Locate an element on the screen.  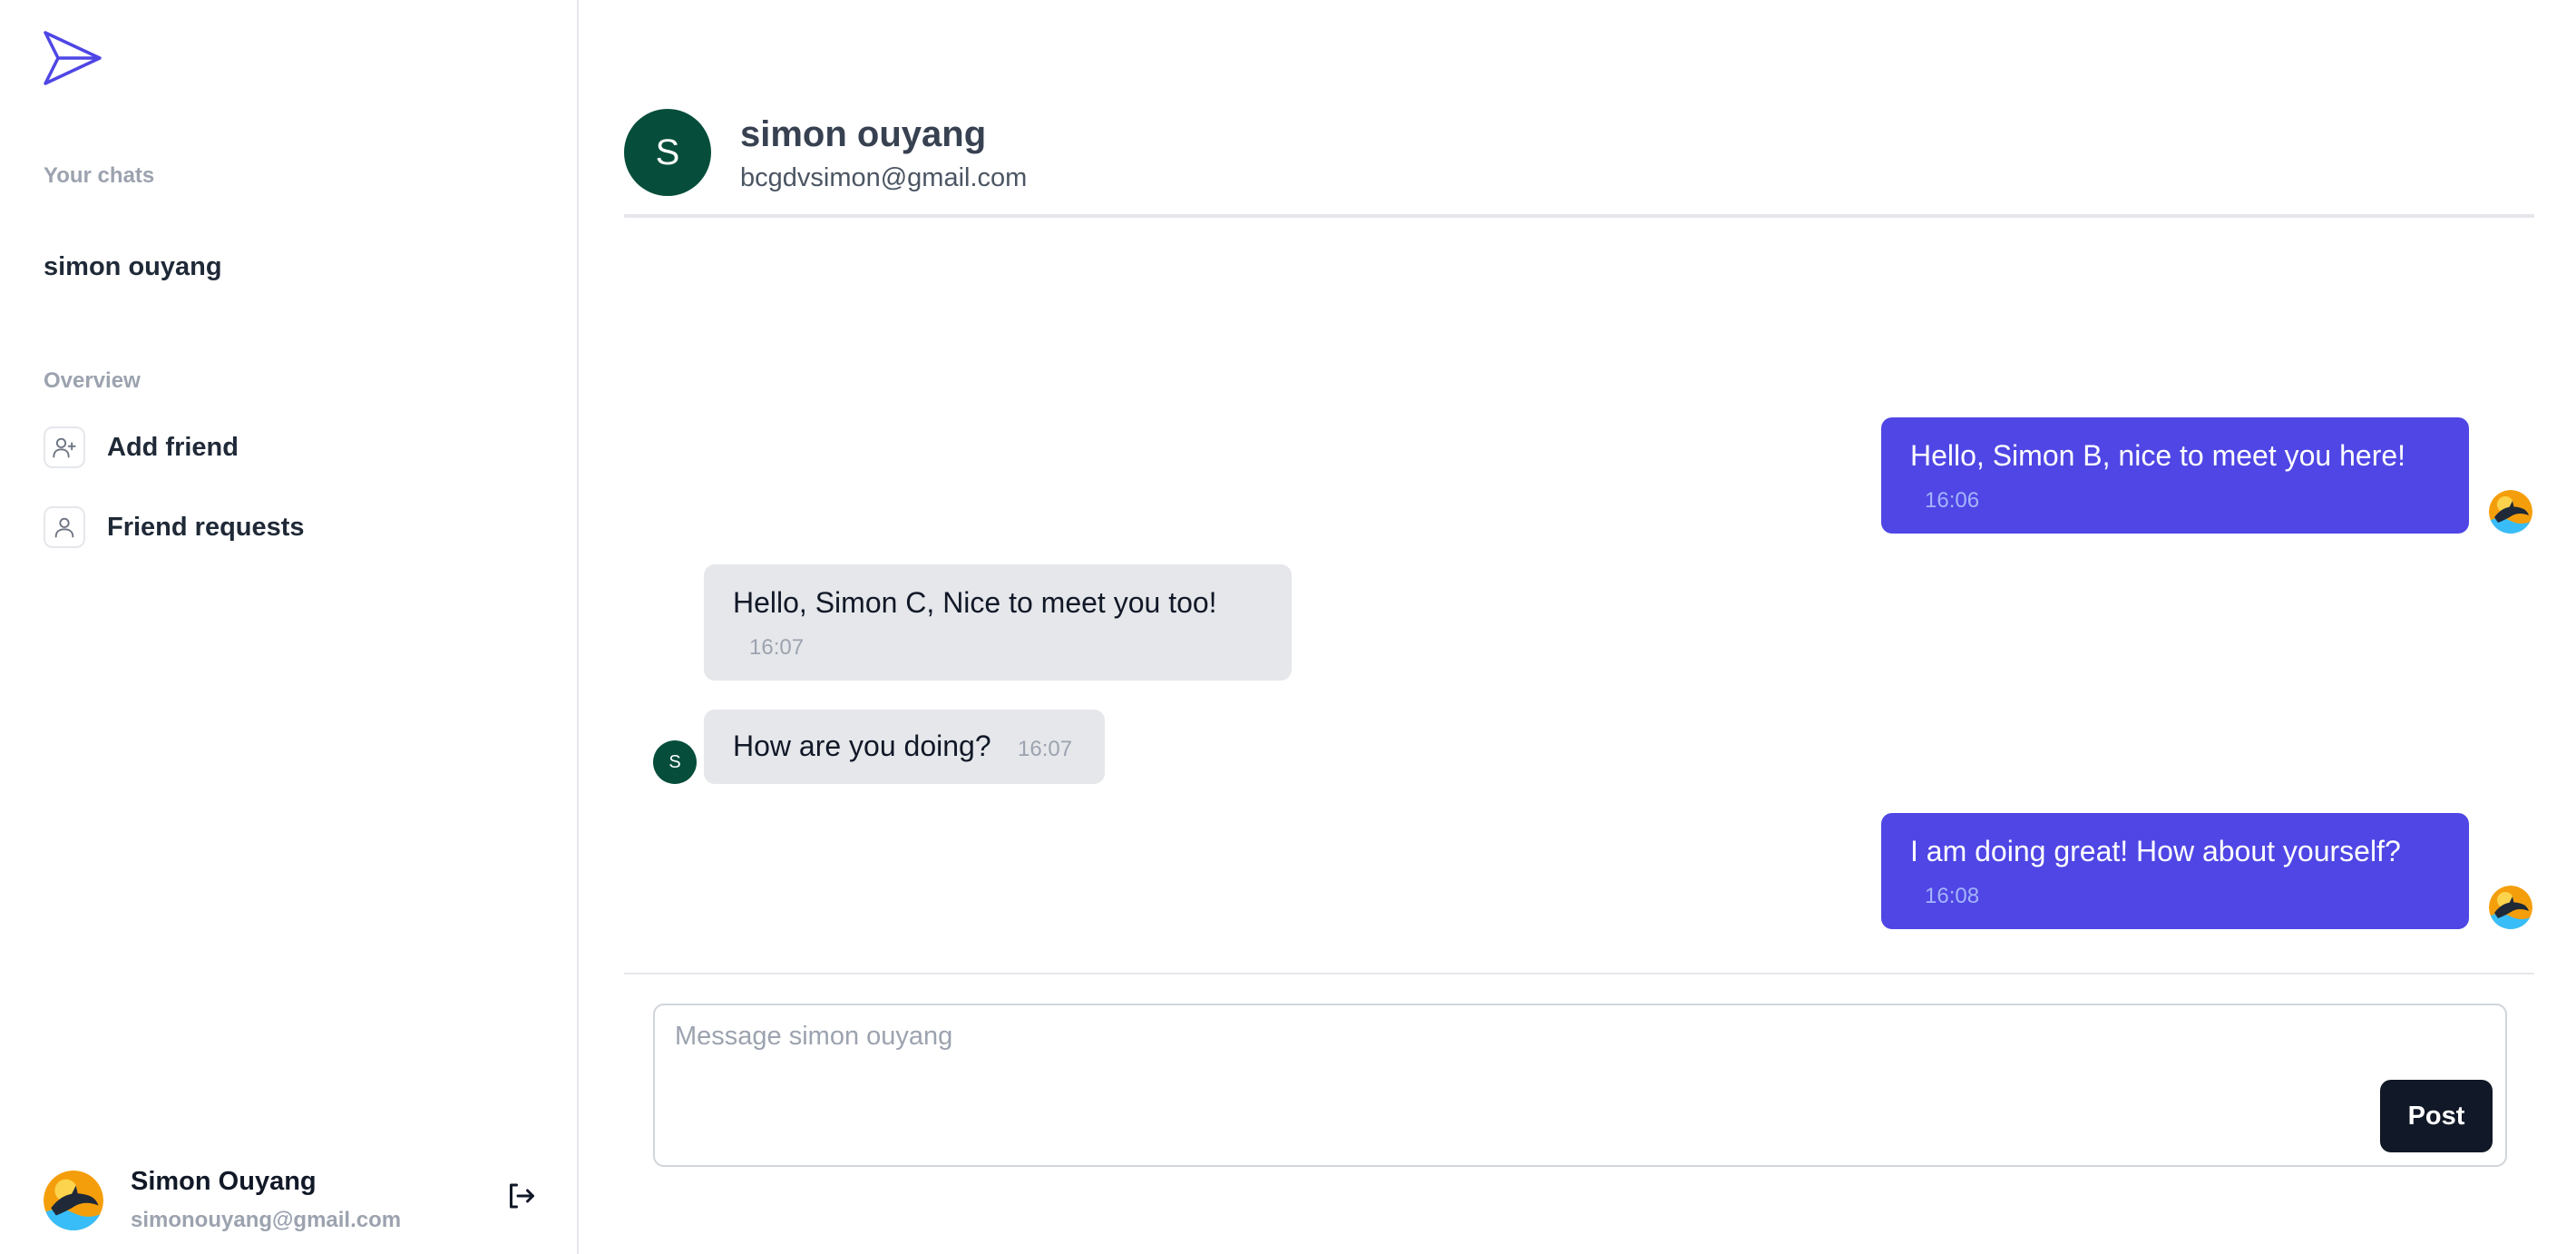
message-time: 16:06 is located at coordinates (1952, 500).